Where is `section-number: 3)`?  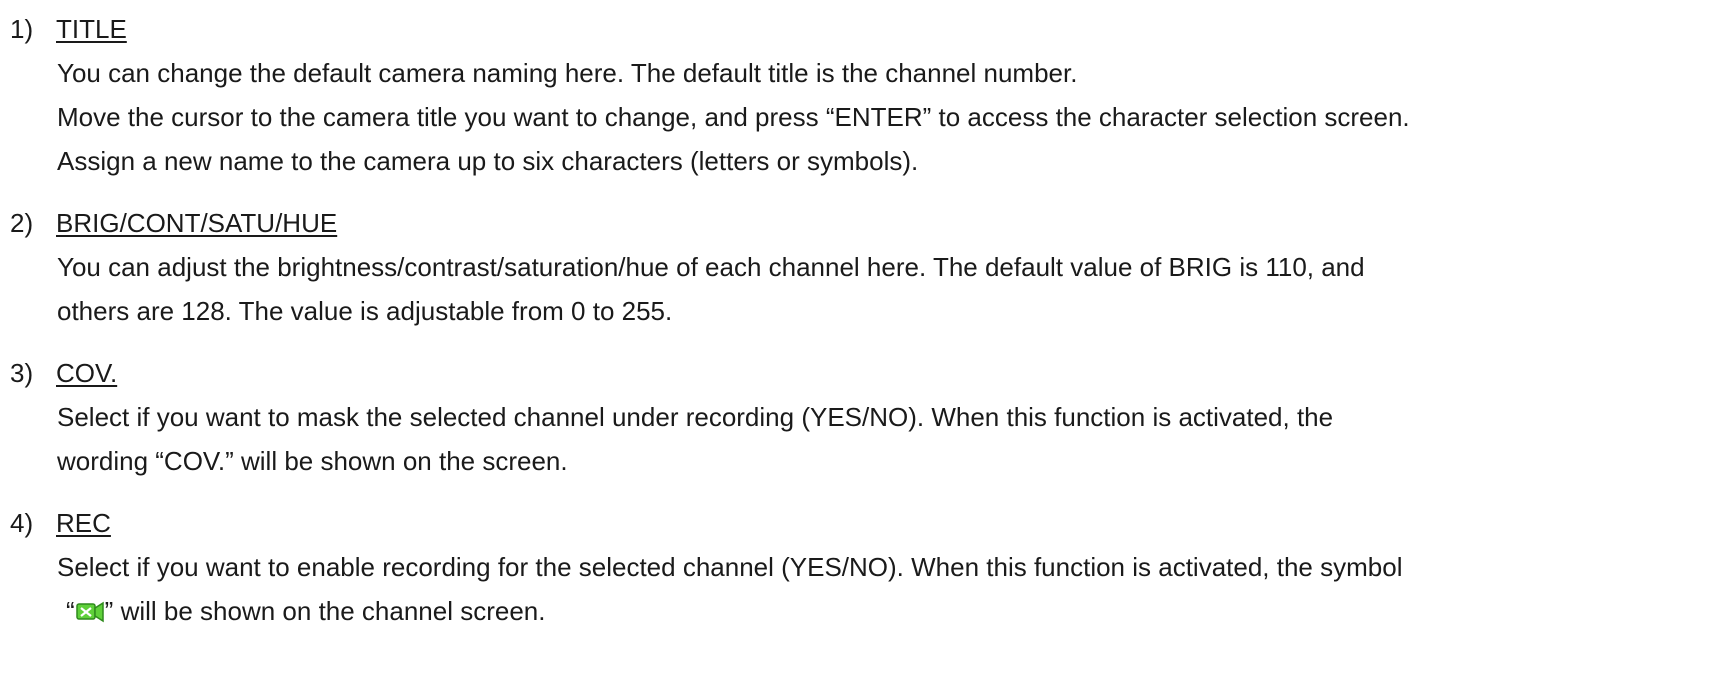
section-number: 3) is located at coordinates (22, 373).